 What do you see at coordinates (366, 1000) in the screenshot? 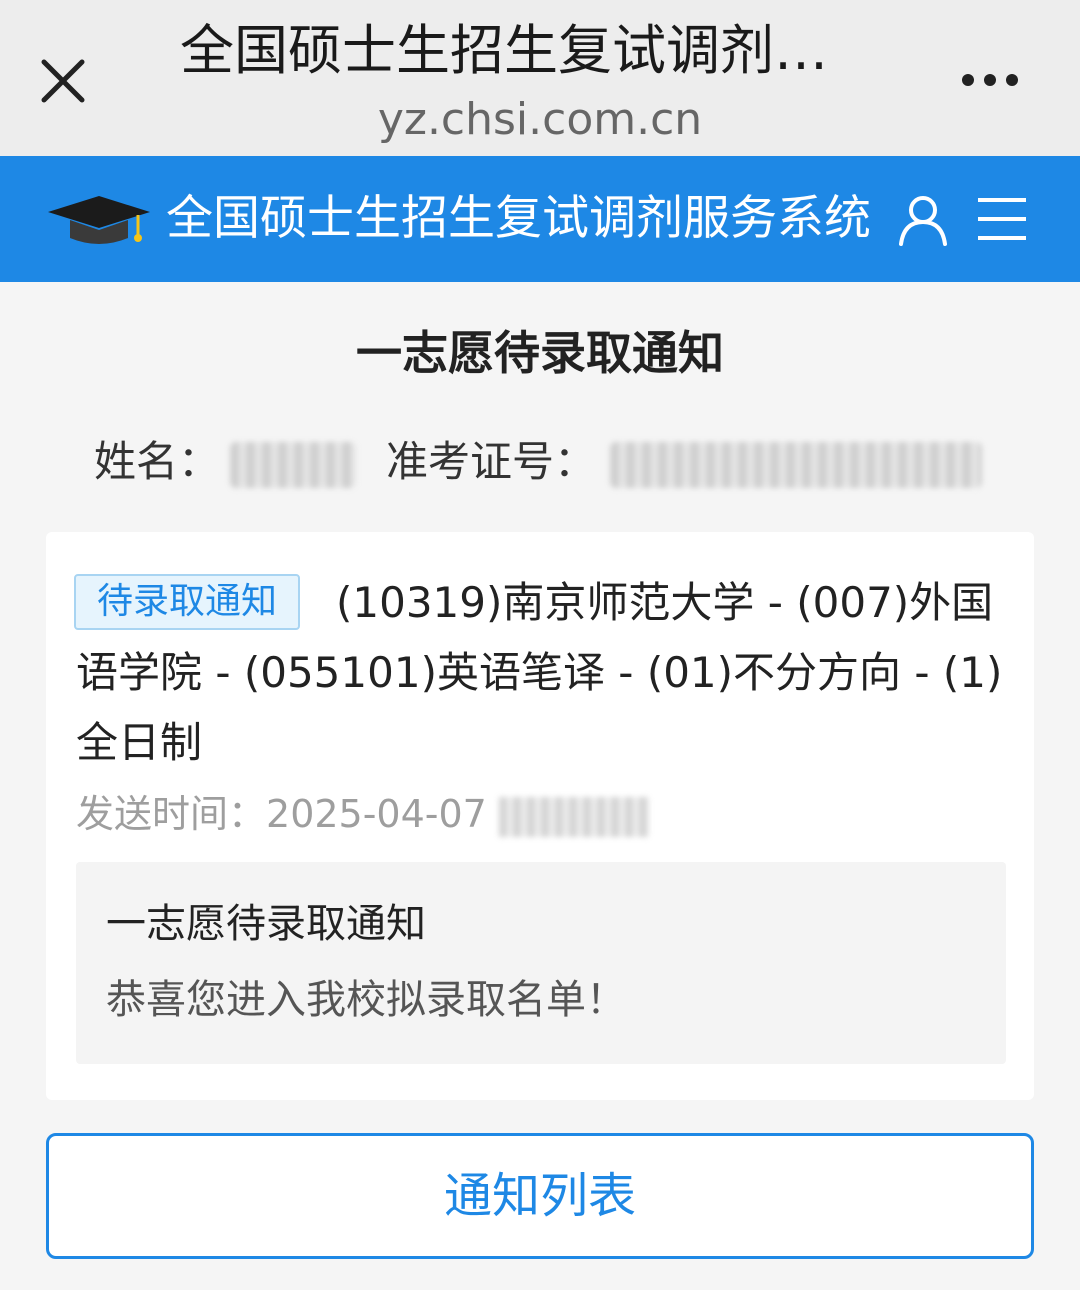
I see `message-body: 恭喜您进入我校拟录取名单！` at bounding box center [366, 1000].